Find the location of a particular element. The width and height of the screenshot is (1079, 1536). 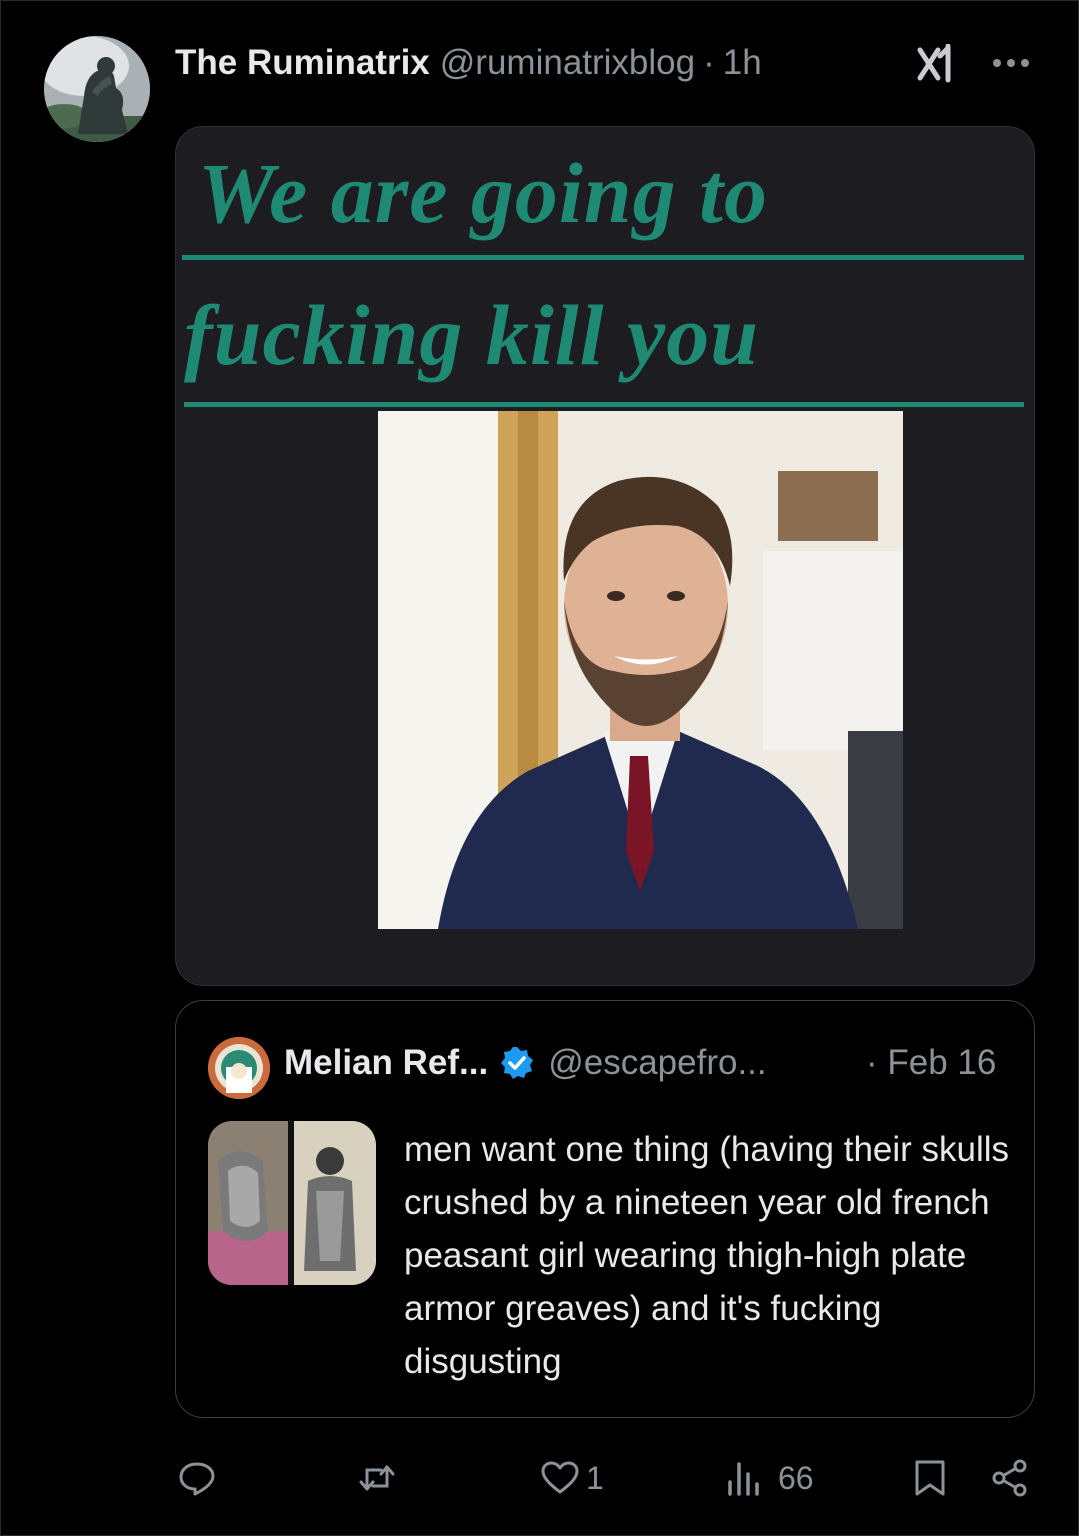

bookmark-icon is located at coordinates (930, 1478).